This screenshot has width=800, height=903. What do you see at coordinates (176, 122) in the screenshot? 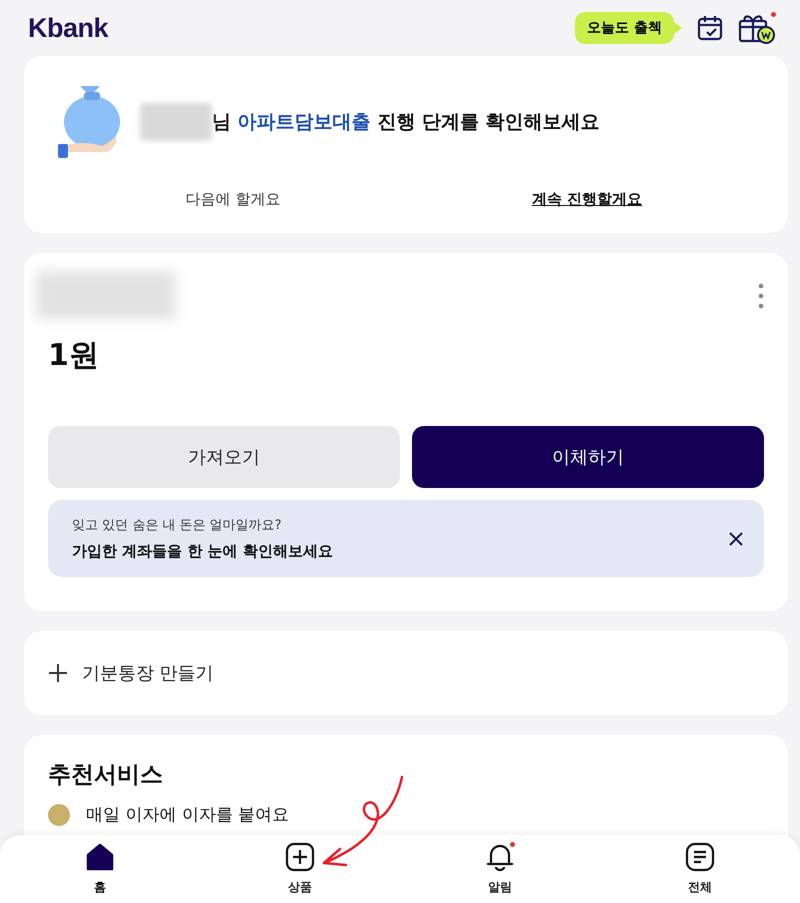
I see `blurred-name` at bounding box center [176, 122].